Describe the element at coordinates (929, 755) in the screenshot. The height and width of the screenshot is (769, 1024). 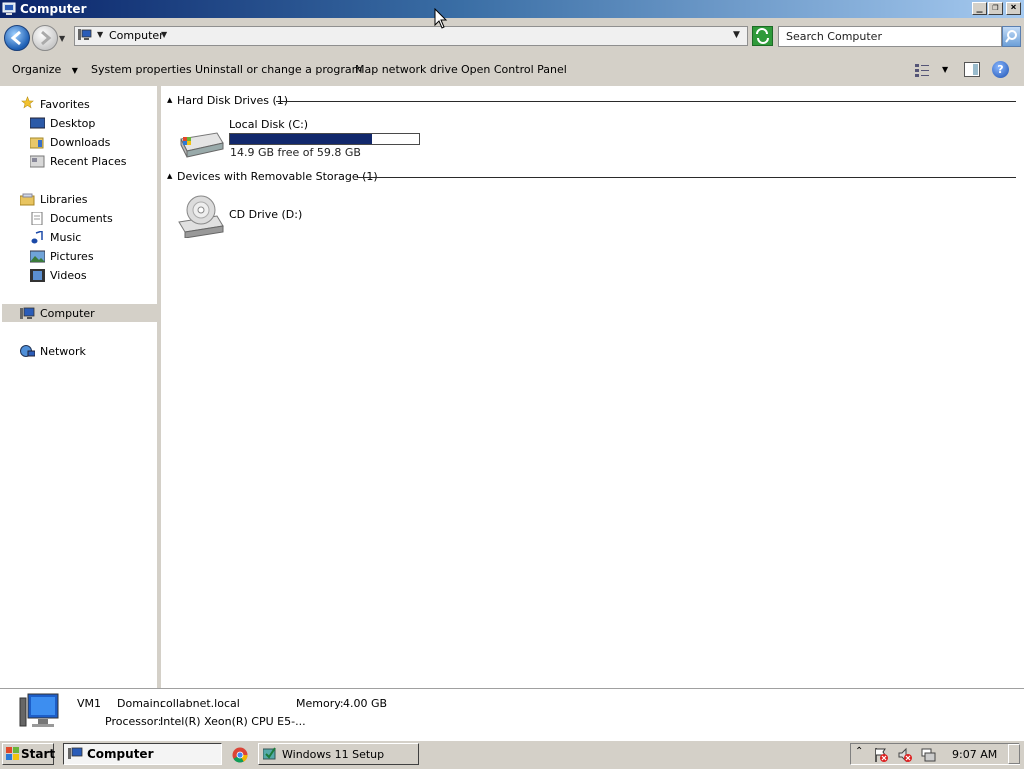
I see `network-status-icon` at that location.